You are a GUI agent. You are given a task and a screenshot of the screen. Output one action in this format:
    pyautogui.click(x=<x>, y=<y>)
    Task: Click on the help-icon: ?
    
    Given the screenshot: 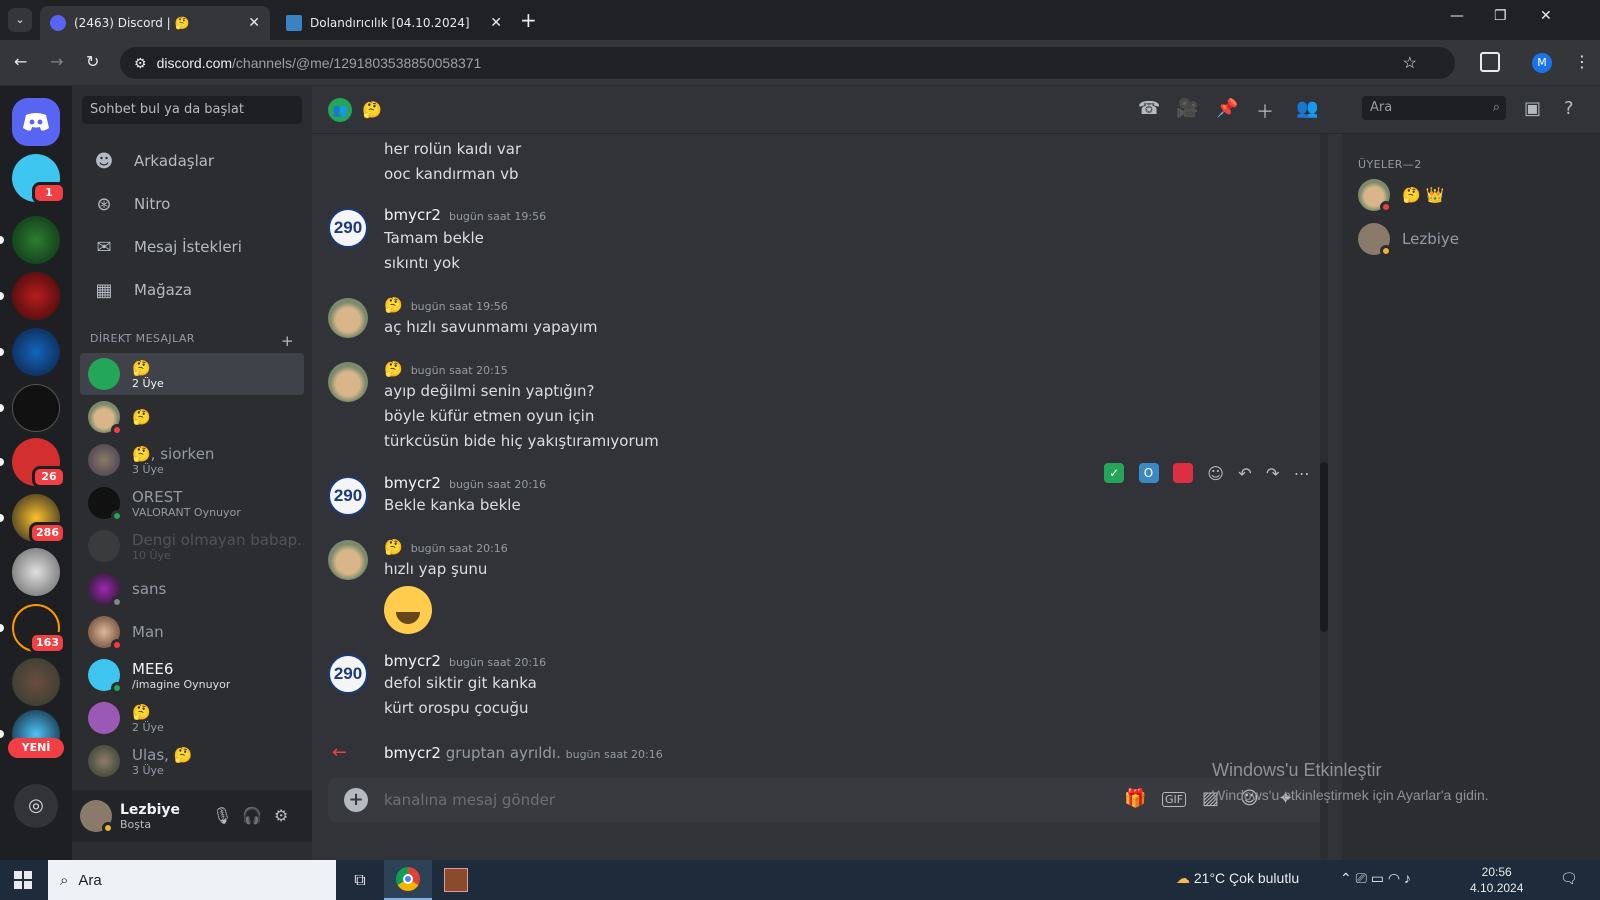 What is the action you would take?
    pyautogui.click(x=1569, y=108)
    